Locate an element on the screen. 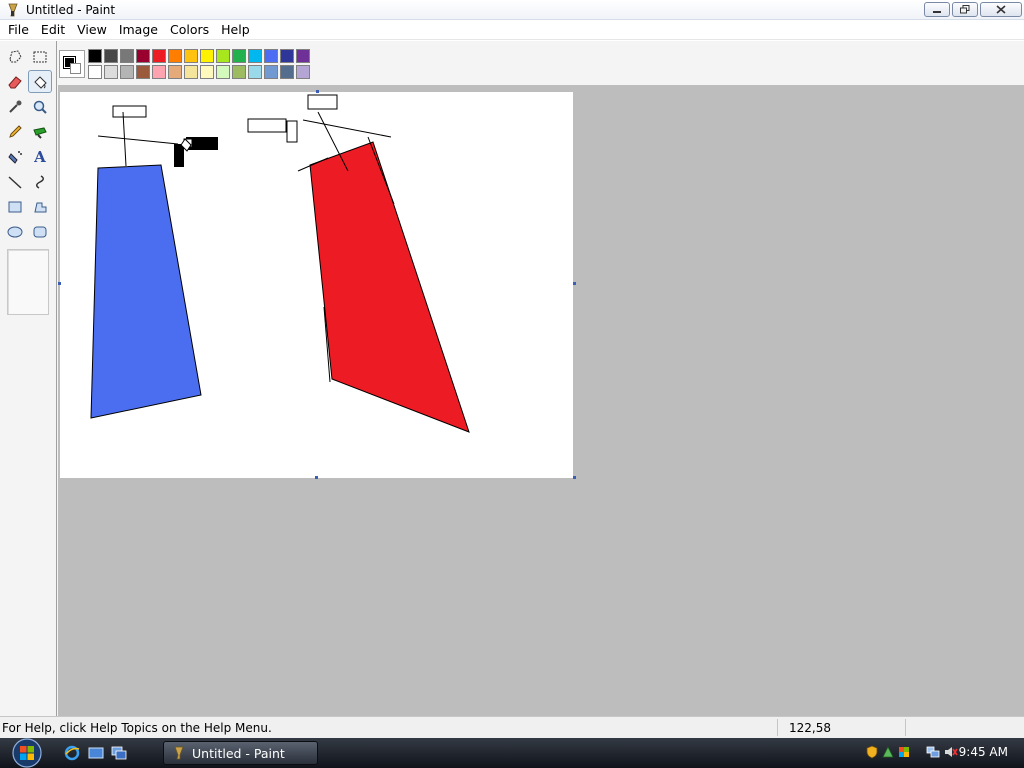 This screenshot has height=768, width=1024. menu-image: Image is located at coordinates (138, 30).